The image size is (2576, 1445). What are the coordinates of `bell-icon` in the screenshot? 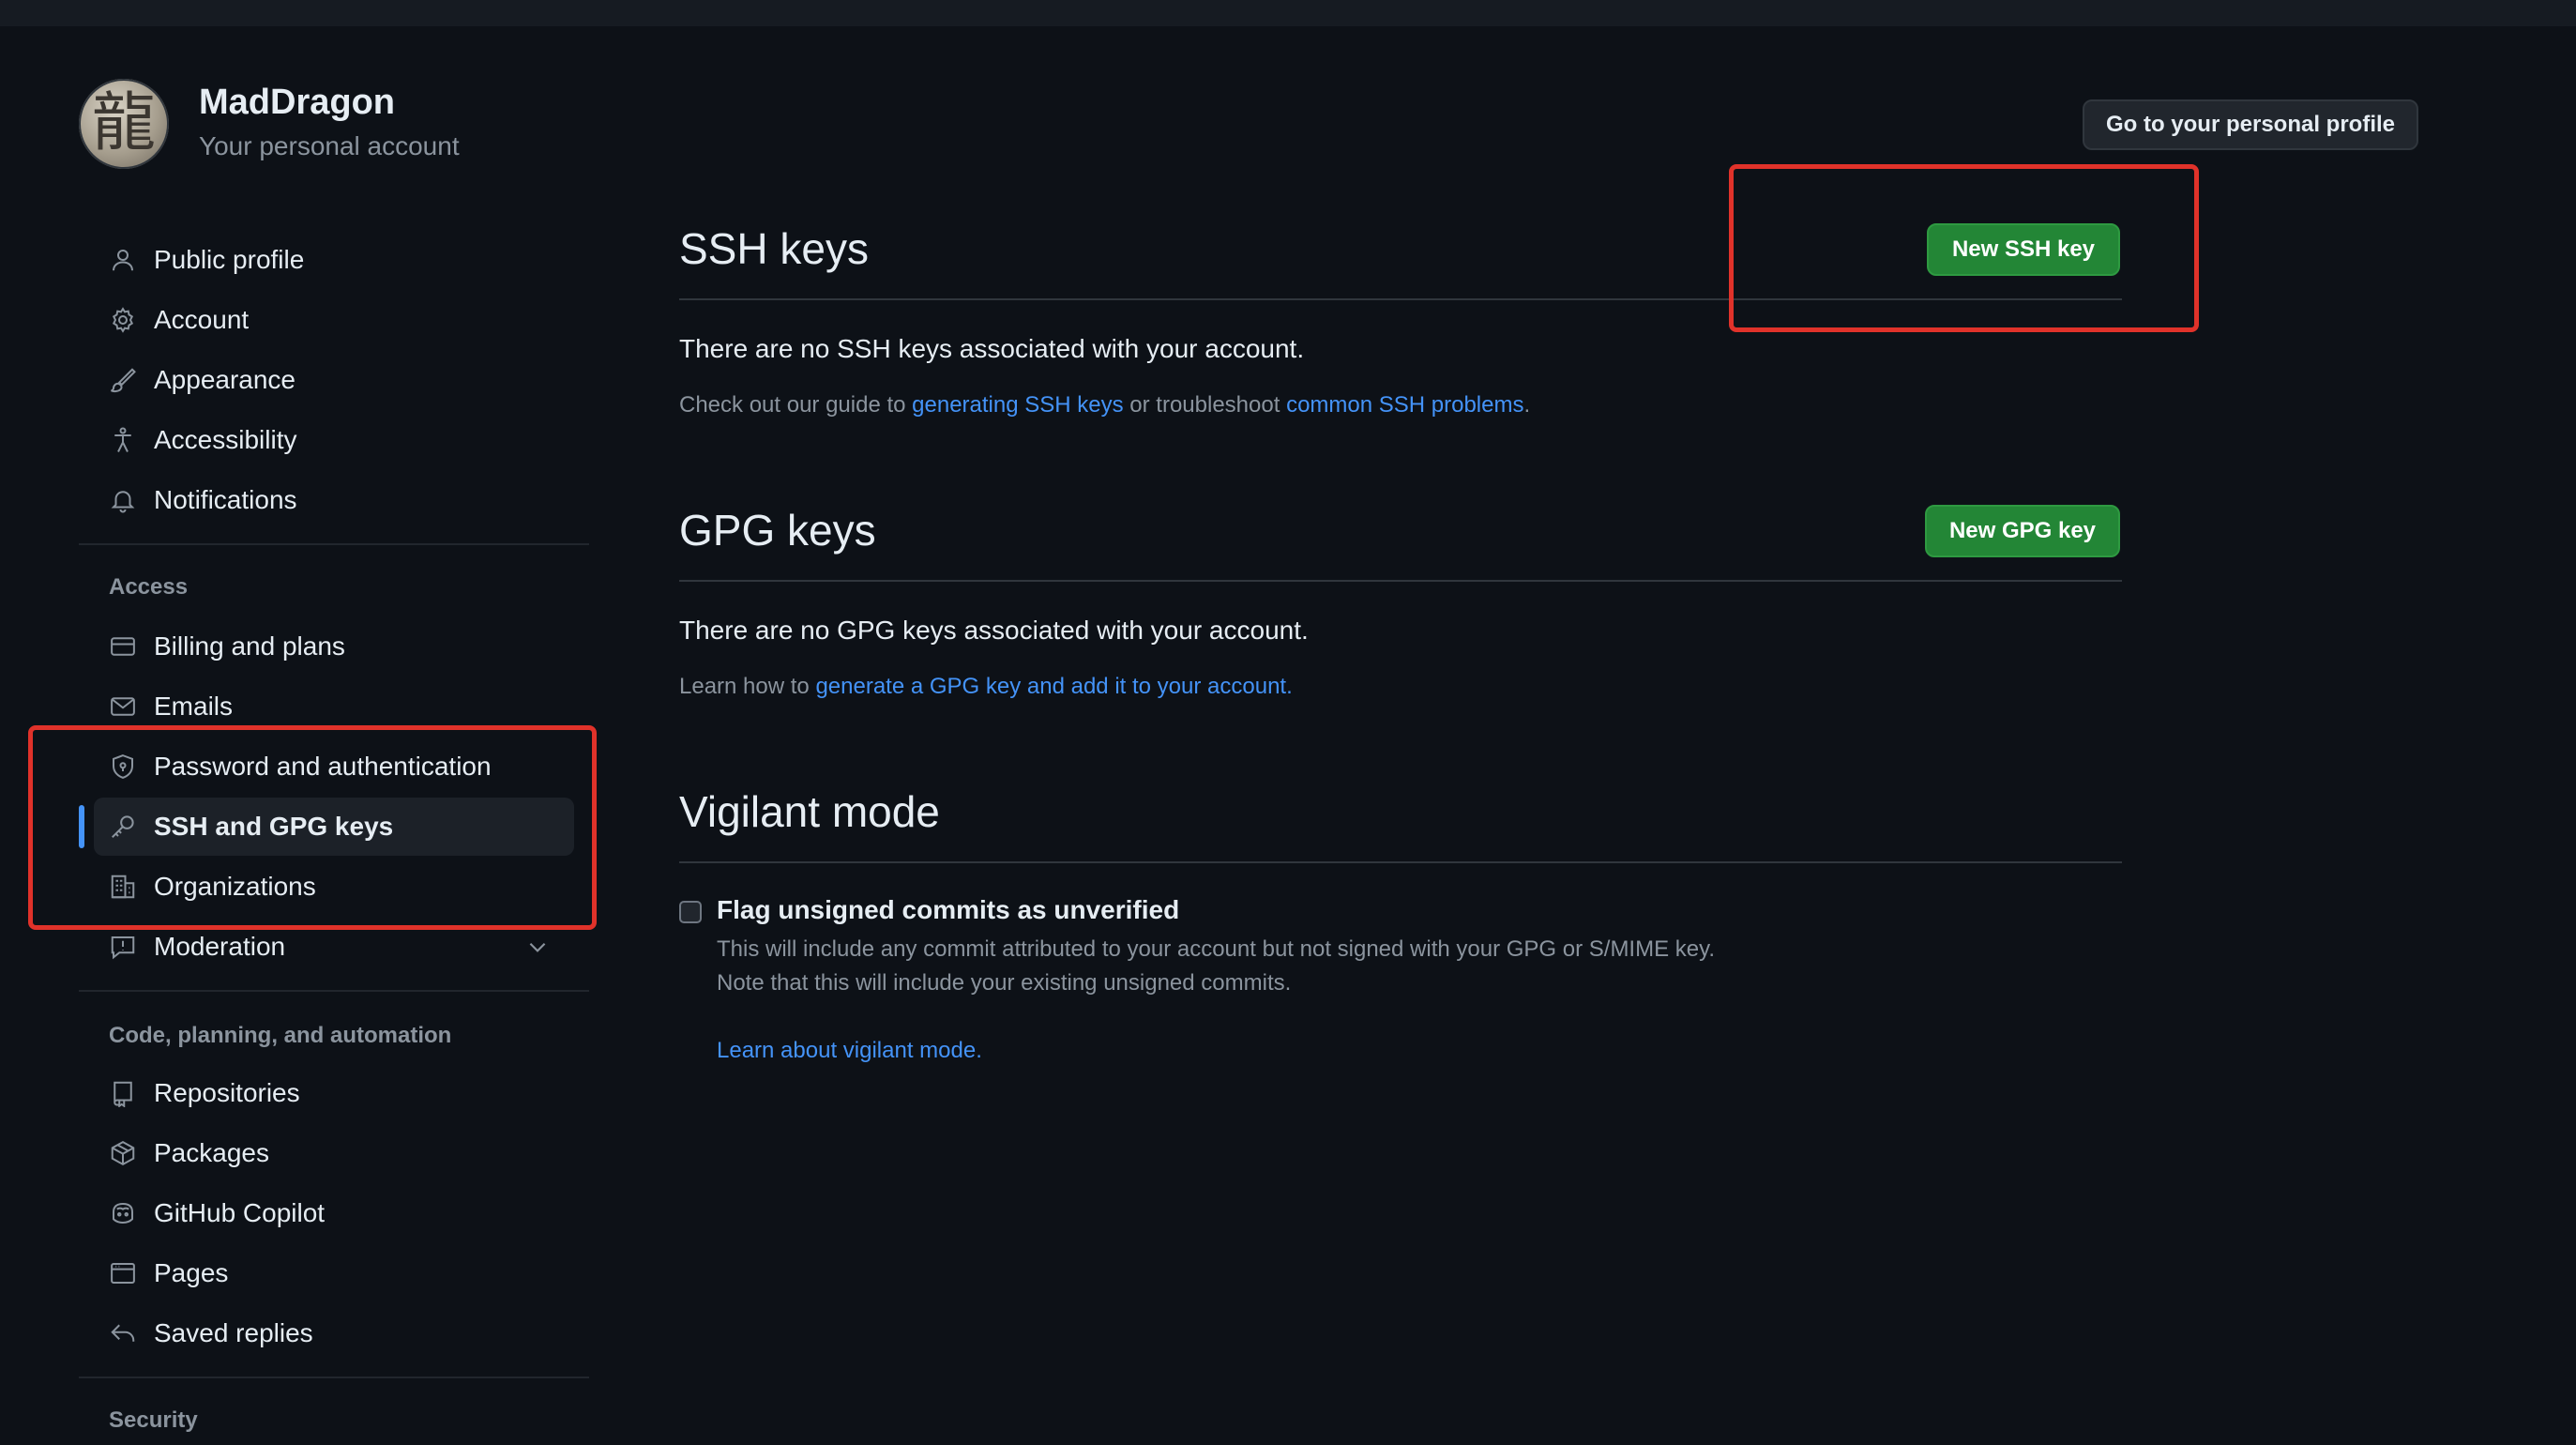 It's located at (123, 500).